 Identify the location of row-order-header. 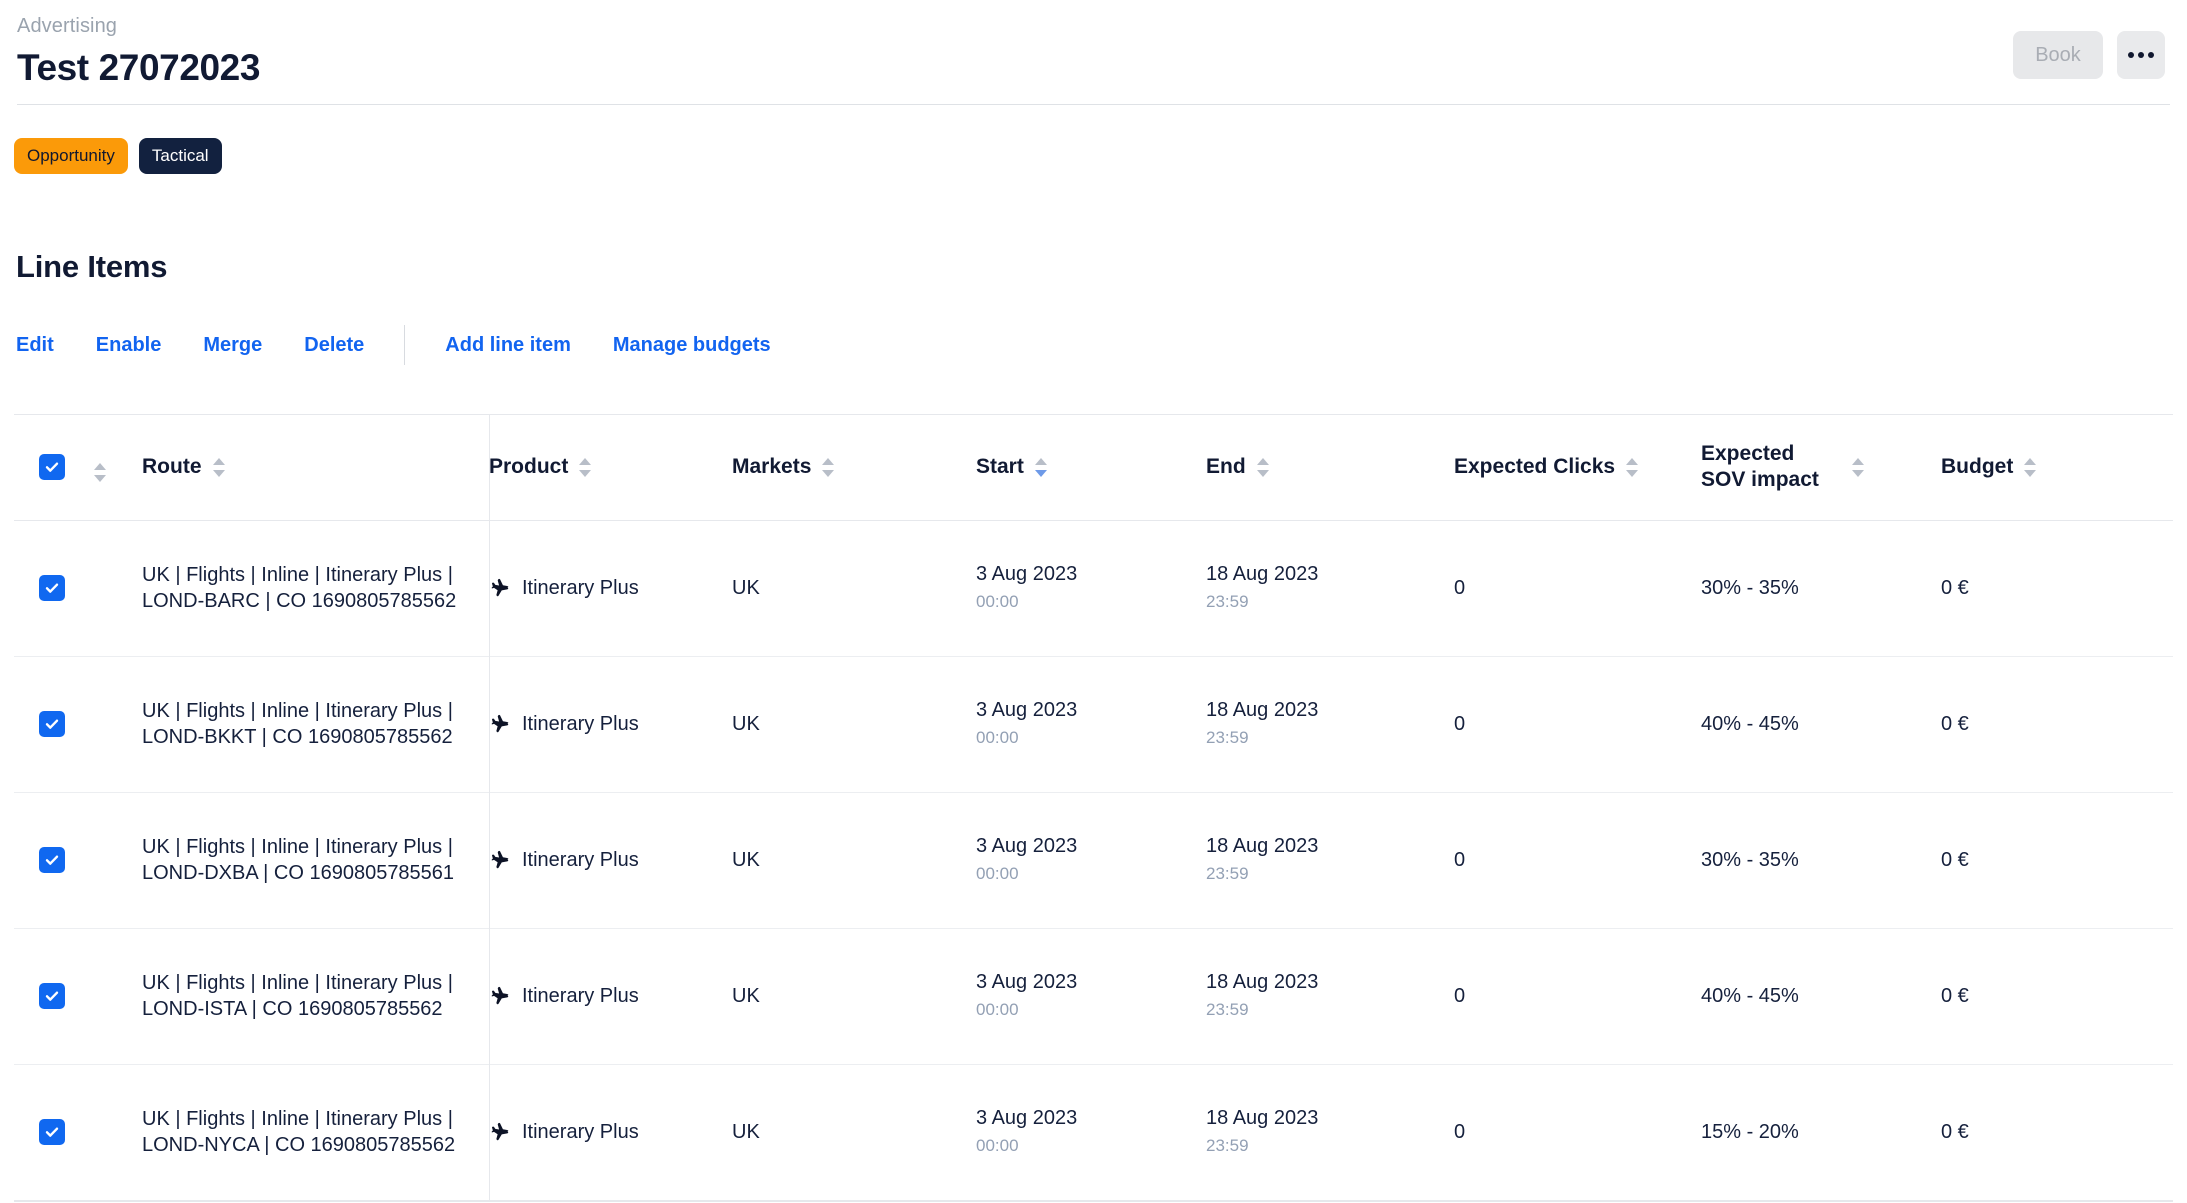
(118, 467).